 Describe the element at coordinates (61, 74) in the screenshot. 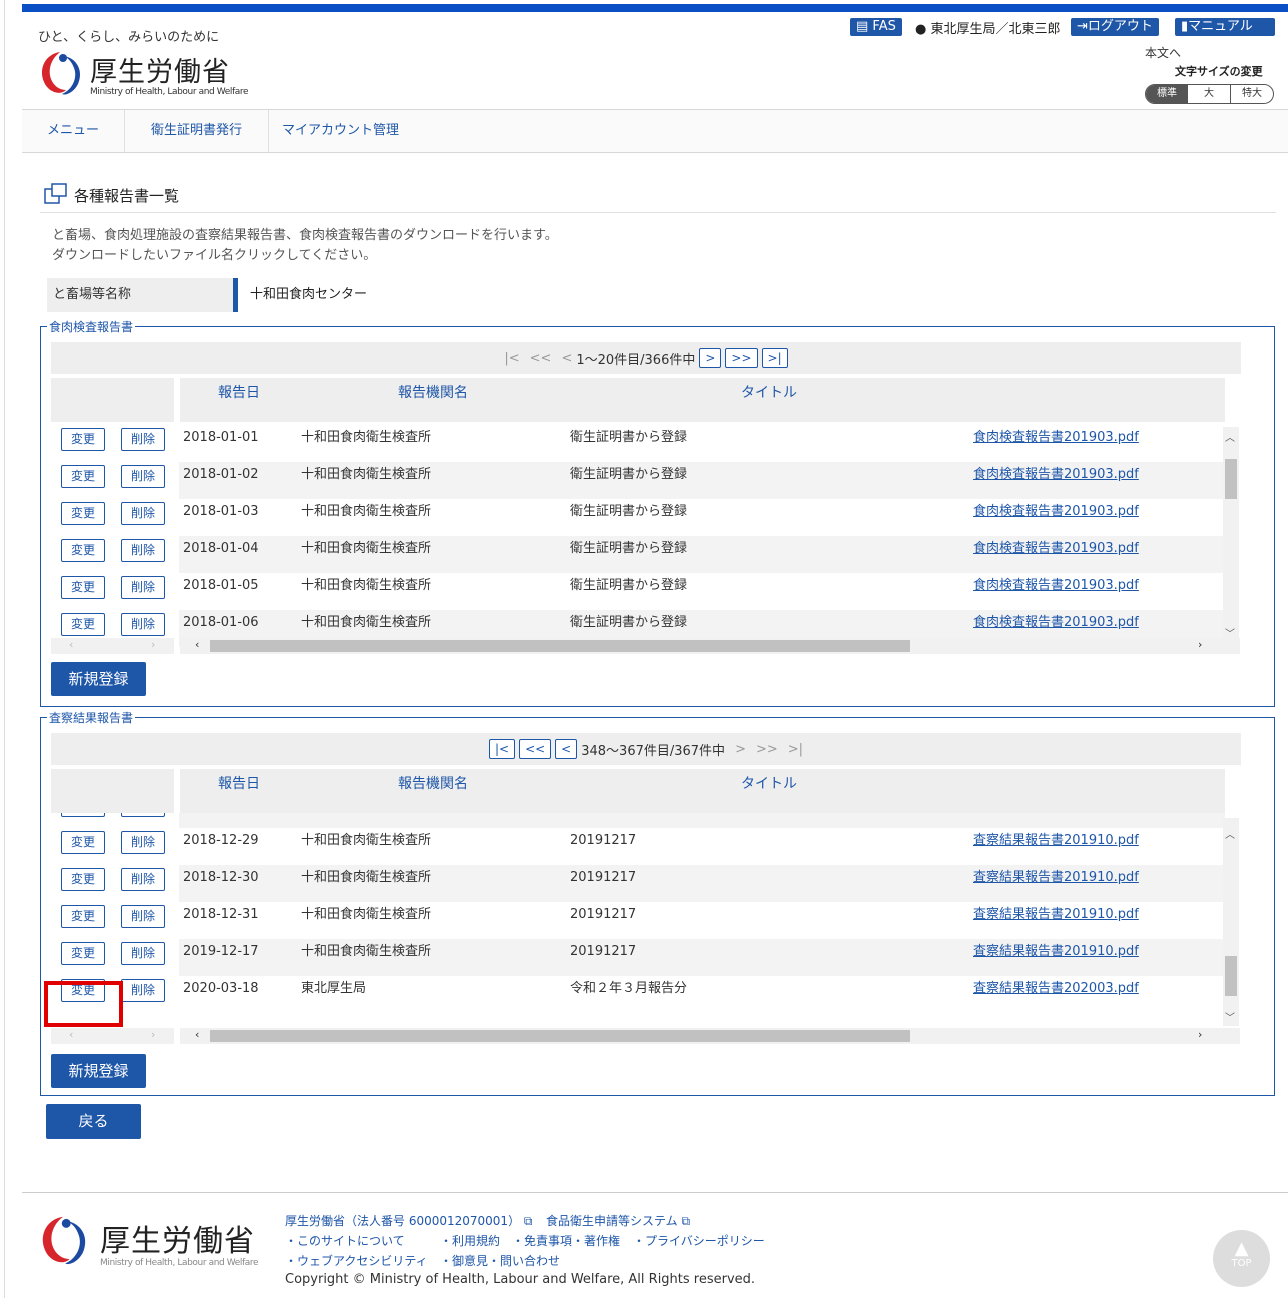

I see `mhlw-logo` at that location.